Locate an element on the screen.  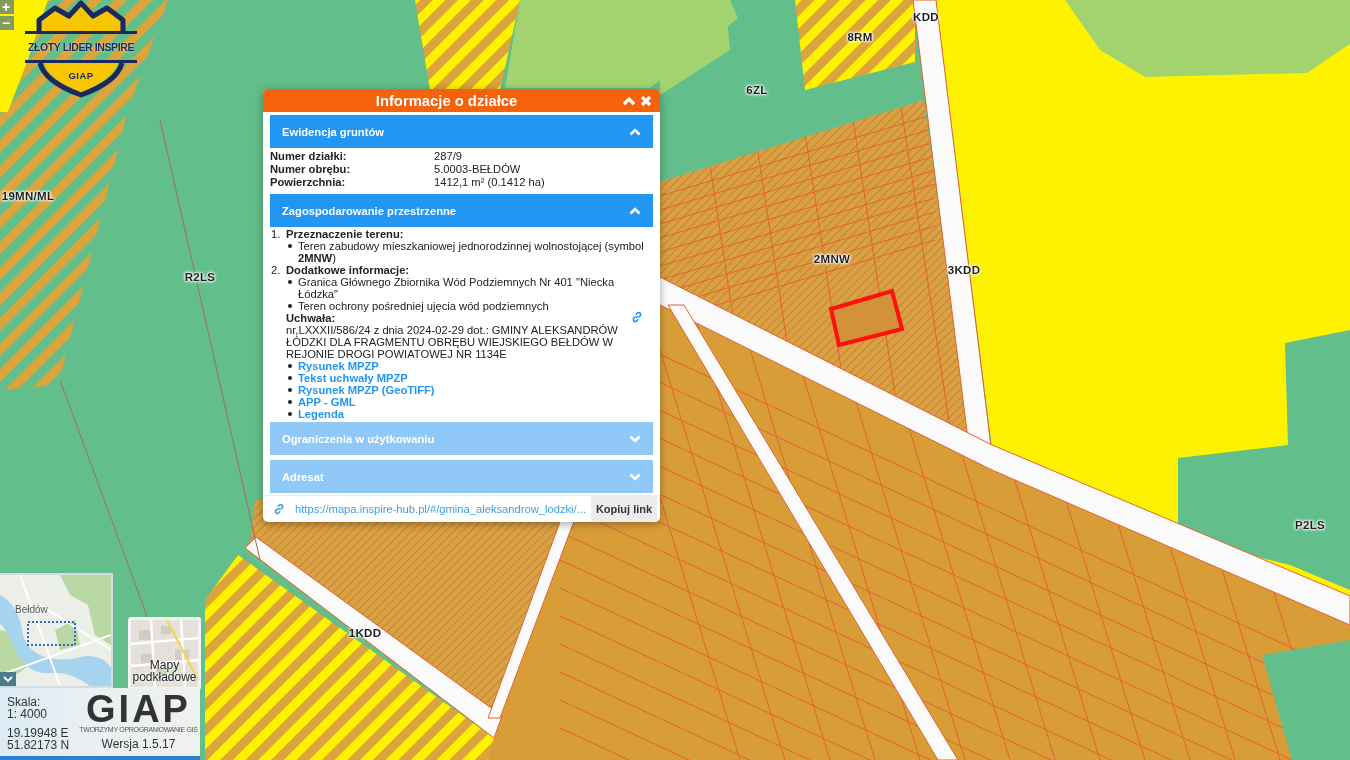
scale-value: 1: 4000 is located at coordinates (28, 714).